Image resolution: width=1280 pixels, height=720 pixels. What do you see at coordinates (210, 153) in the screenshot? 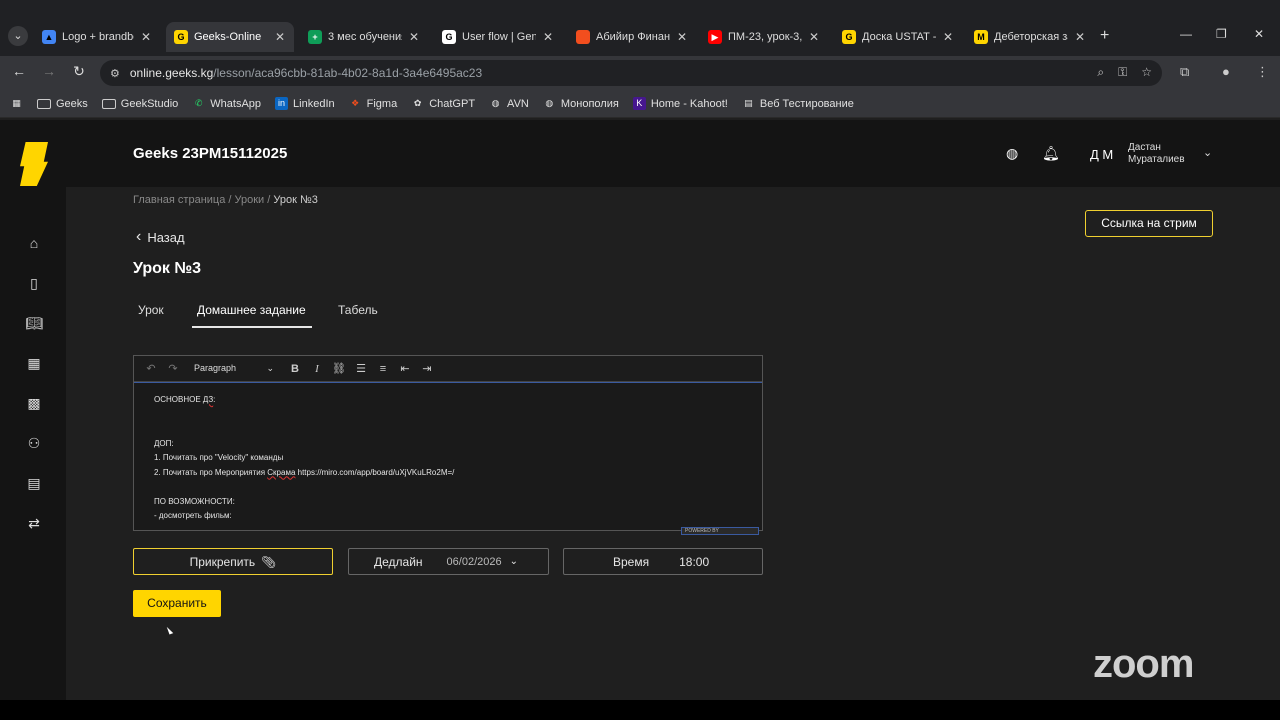
I see `group-title: Geeks 23PM15112025` at bounding box center [210, 153].